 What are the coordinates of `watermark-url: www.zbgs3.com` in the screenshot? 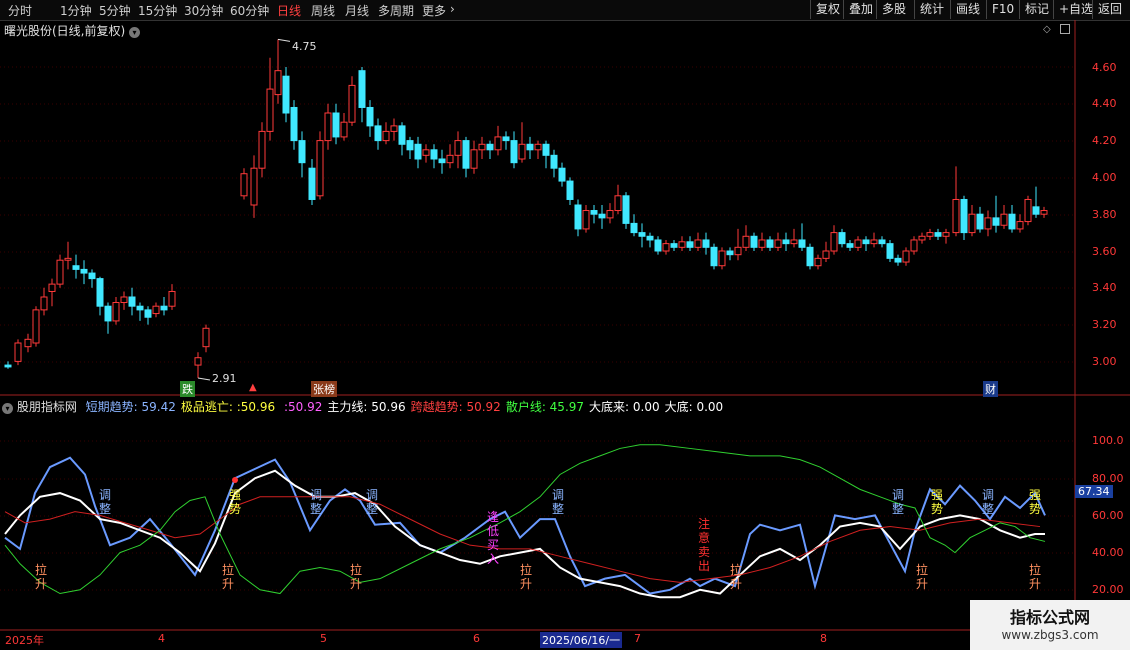 It's located at (1050, 635).